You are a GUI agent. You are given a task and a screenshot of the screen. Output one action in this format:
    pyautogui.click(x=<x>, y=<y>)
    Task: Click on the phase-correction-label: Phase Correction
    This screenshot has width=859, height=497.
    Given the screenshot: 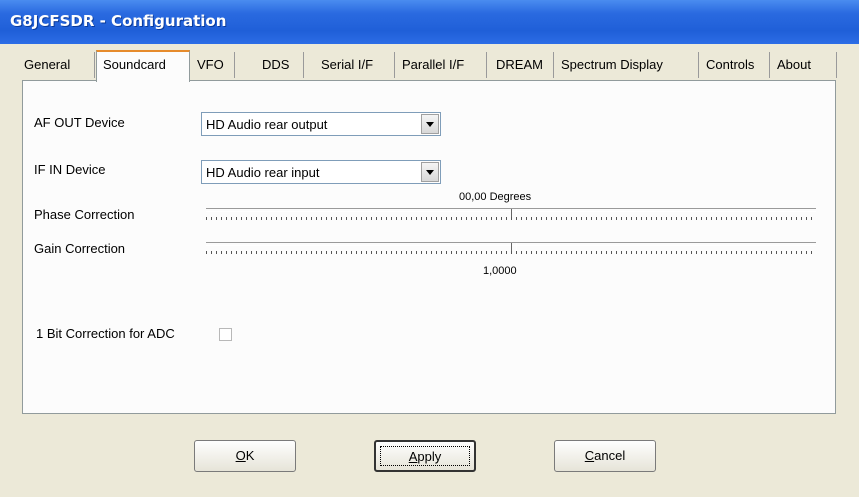 What is the action you would take?
    pyautogui.click(x=84, y=214)
    